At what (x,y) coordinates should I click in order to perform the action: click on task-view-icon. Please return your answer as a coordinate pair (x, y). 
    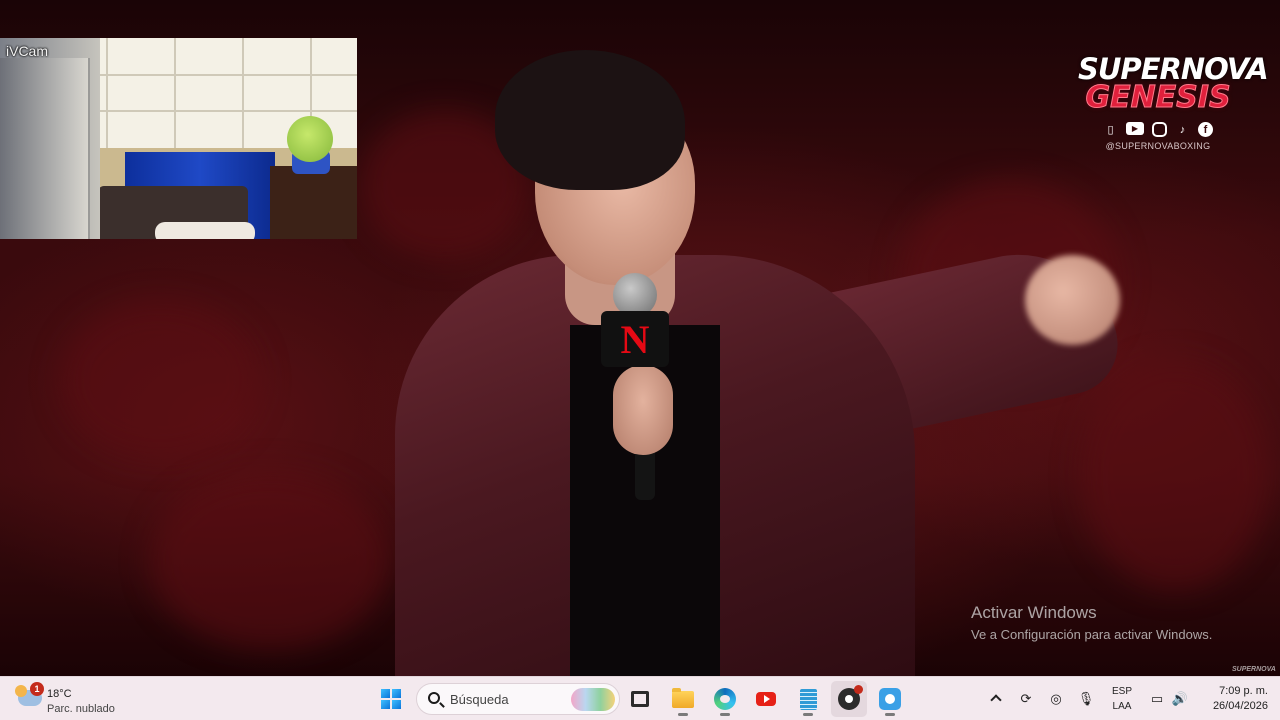
    Looking at the image, I should click on (640, 699).